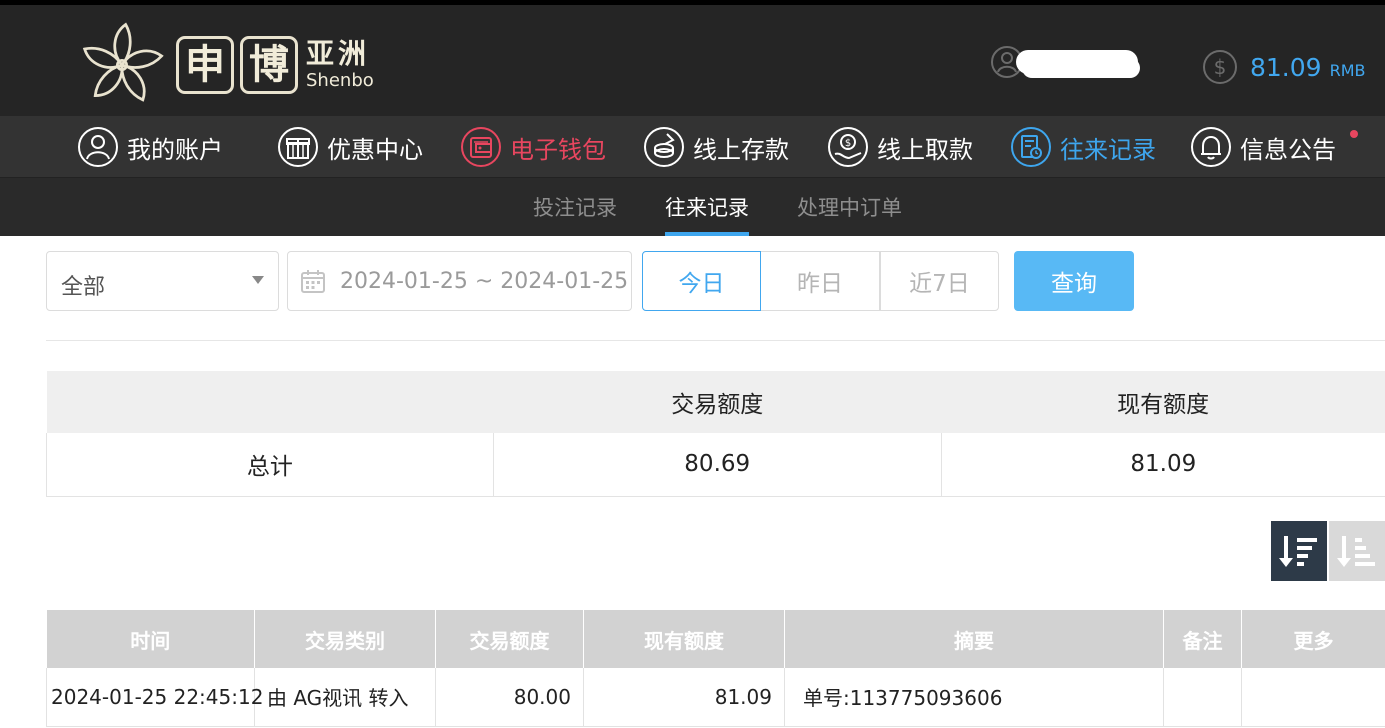  What do you see at coordinates (175, 149) in the screenshot?
I see `nav-label: 我的账户` at bounding box center [175, 149].